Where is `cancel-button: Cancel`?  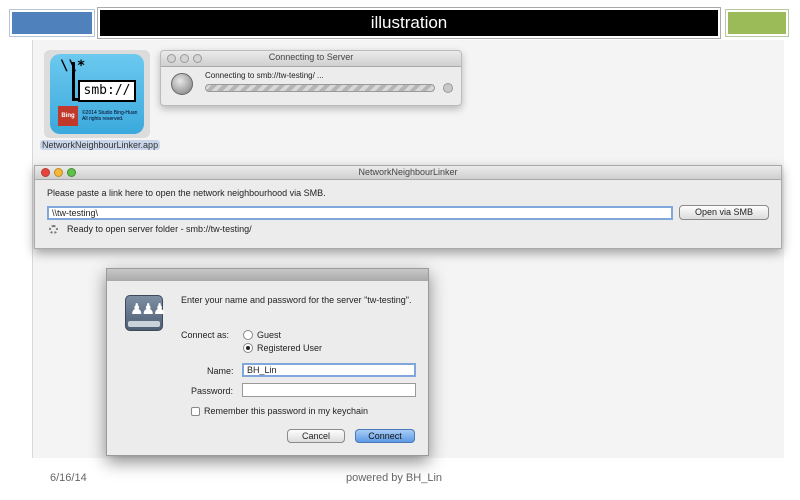
cancel-button: Cancel is located at coordinates (316, 436).